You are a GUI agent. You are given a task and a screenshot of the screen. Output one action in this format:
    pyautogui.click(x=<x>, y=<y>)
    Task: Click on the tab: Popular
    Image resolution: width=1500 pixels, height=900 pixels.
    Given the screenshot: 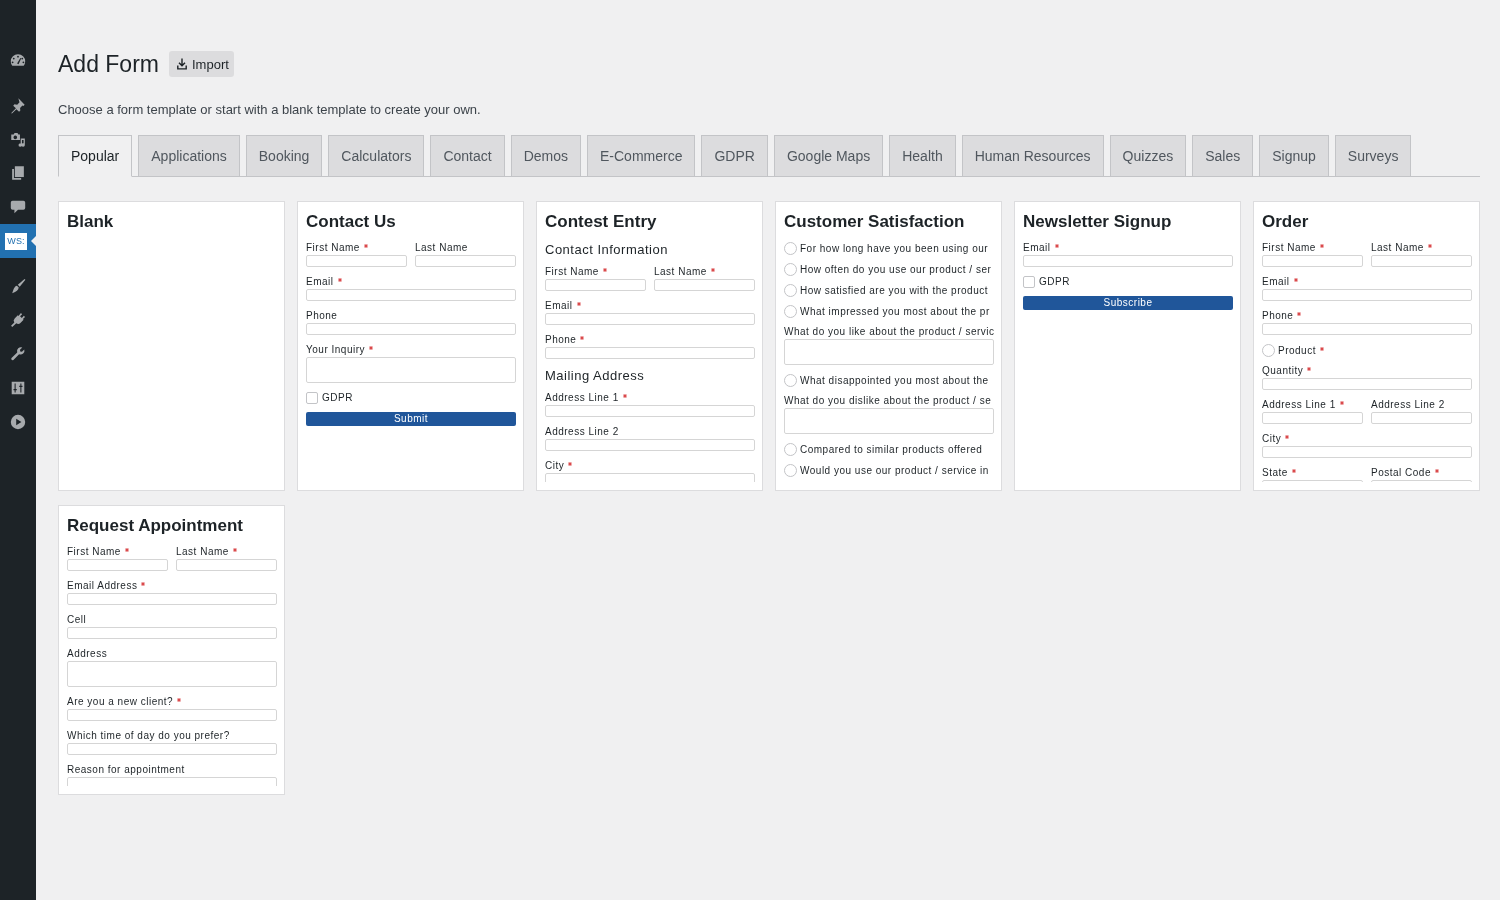 What is the action you would take?
    pyautogui.click(x=95, y=156)
    